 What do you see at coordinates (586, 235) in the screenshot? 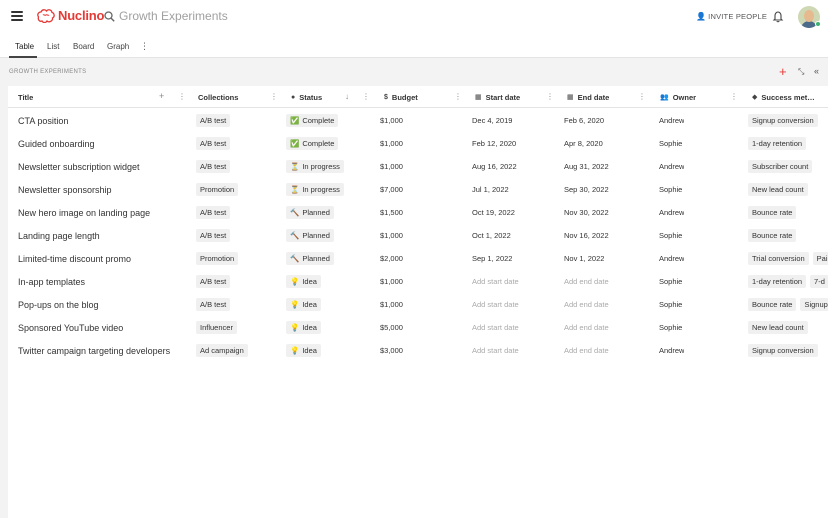
I see `end-date-cell: Nov 16, 2022` at bounding box center [586, 235].